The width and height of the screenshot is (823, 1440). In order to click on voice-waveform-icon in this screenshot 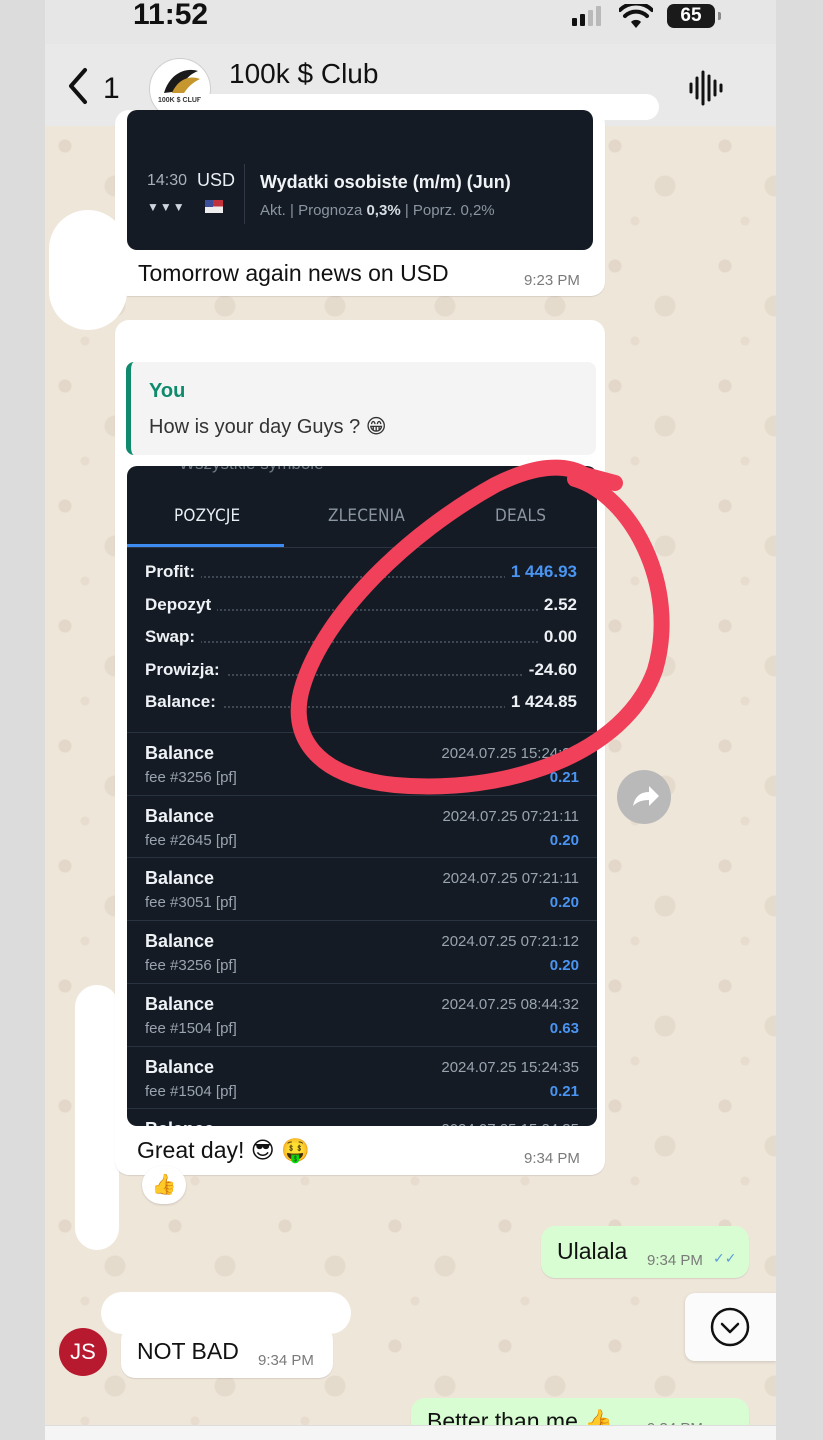, I will do `click(705, 88)`.